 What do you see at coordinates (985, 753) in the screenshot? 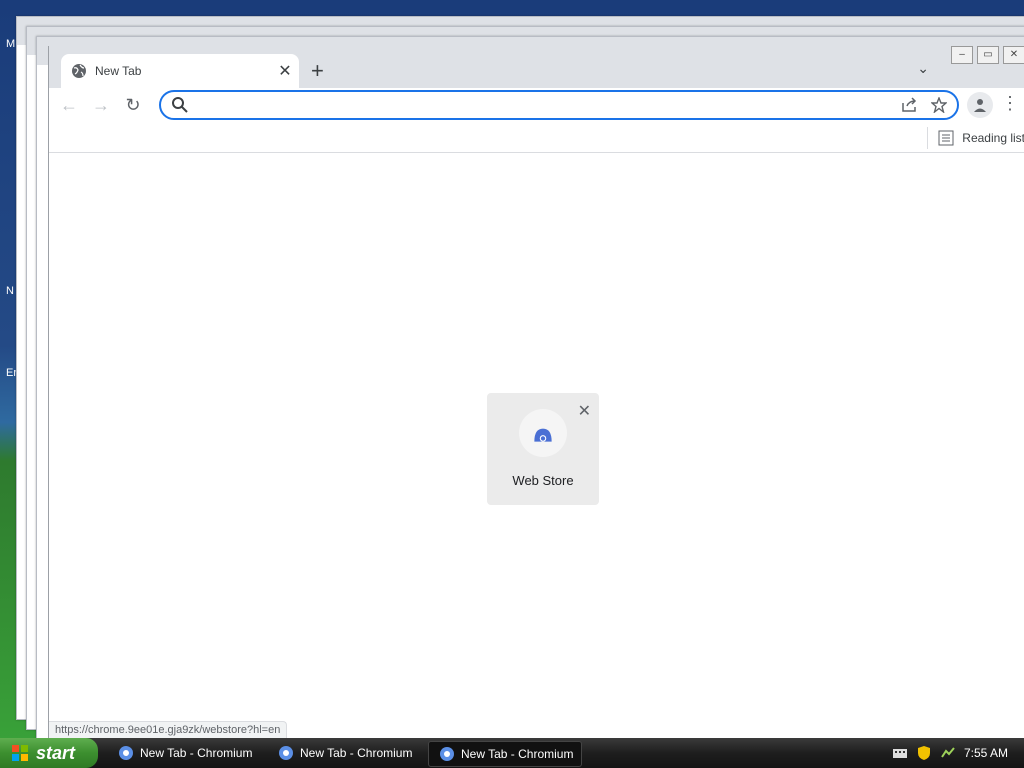
I see `clock: 7:55 AM` at bounding box center [985, 753].